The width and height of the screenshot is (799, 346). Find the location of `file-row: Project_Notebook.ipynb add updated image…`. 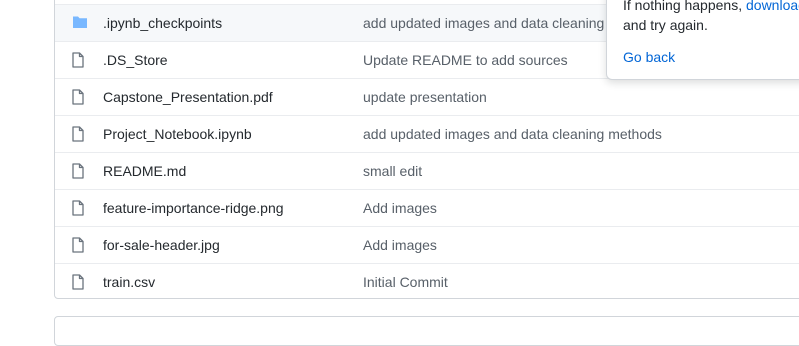

file-row: Project_Notebook.ipynb add updated image… is located at coordinates (427, 133).